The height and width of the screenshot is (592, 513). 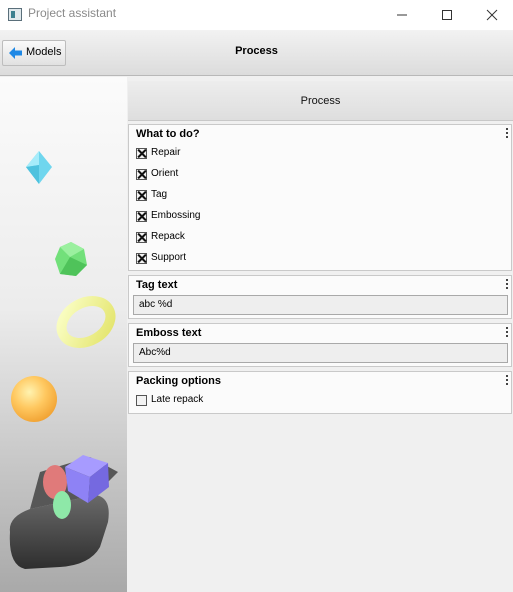 What do you see at coordinates (86, 322) in the screenshot?
I see `torus-shape` at bounding box center [86, 322].